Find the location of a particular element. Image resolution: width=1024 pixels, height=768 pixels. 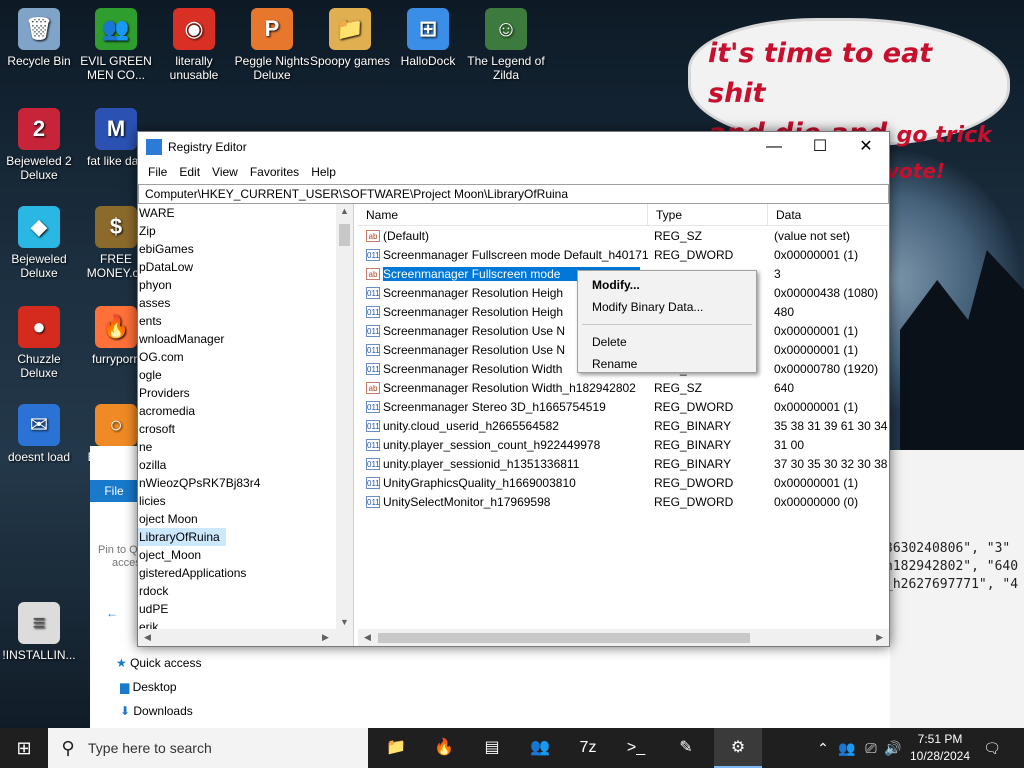

taskbar-7zip-icon: 7z is located at coordinates (588, 748).